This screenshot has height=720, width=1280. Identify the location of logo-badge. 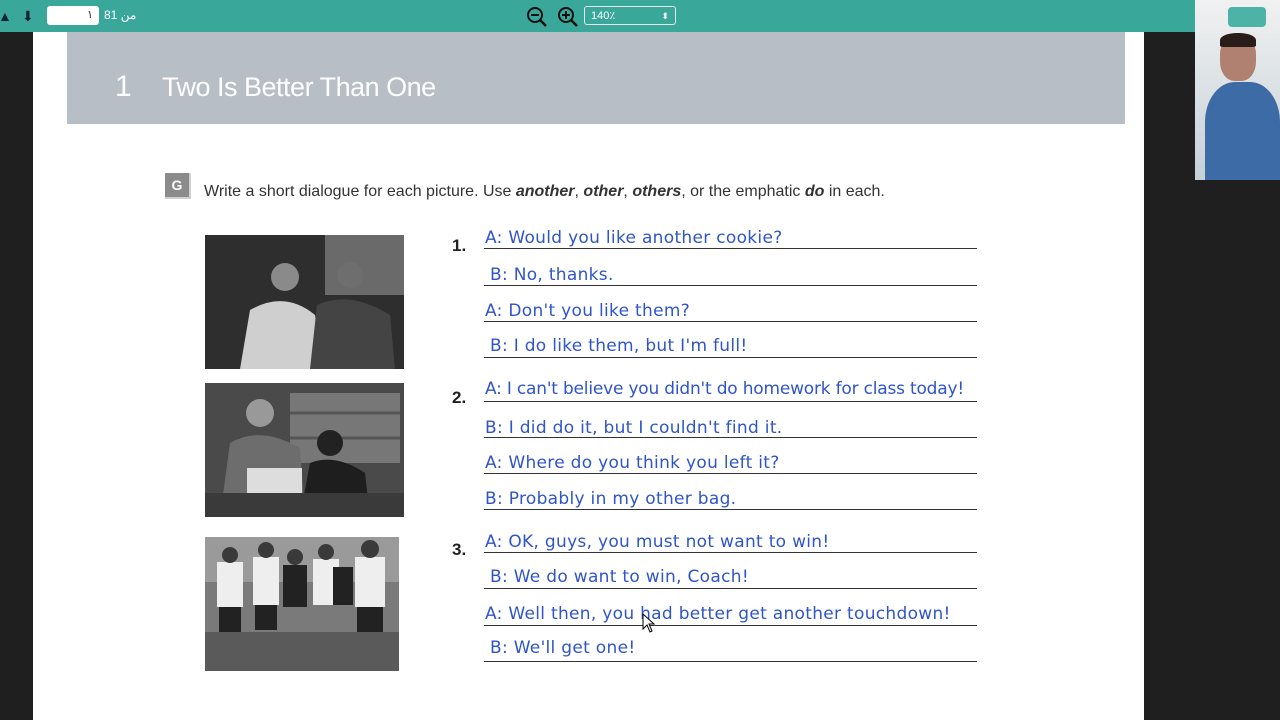
(1247, 17).